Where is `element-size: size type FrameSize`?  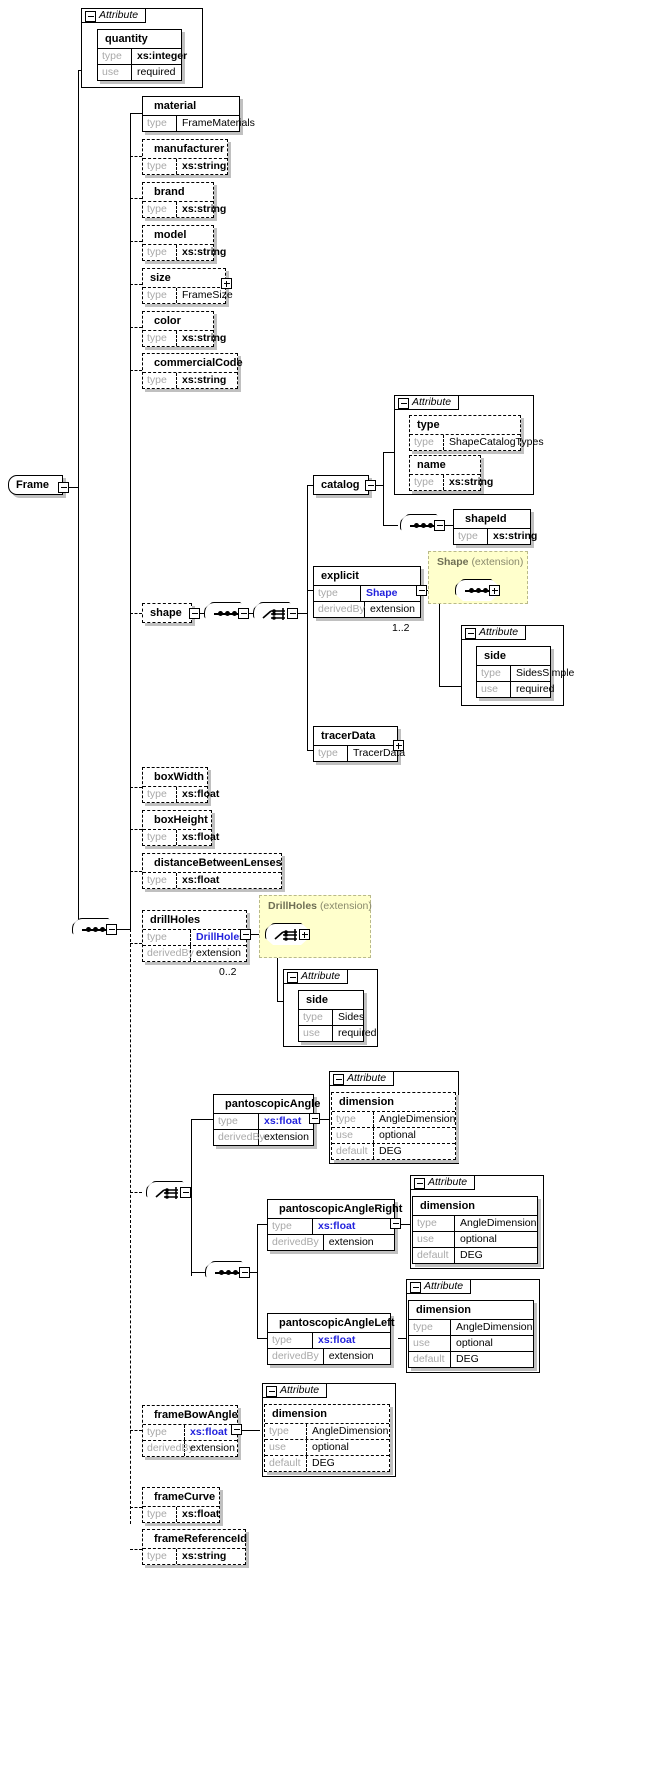
element-size: size type FrameSize is located at coordinates (187, 286).